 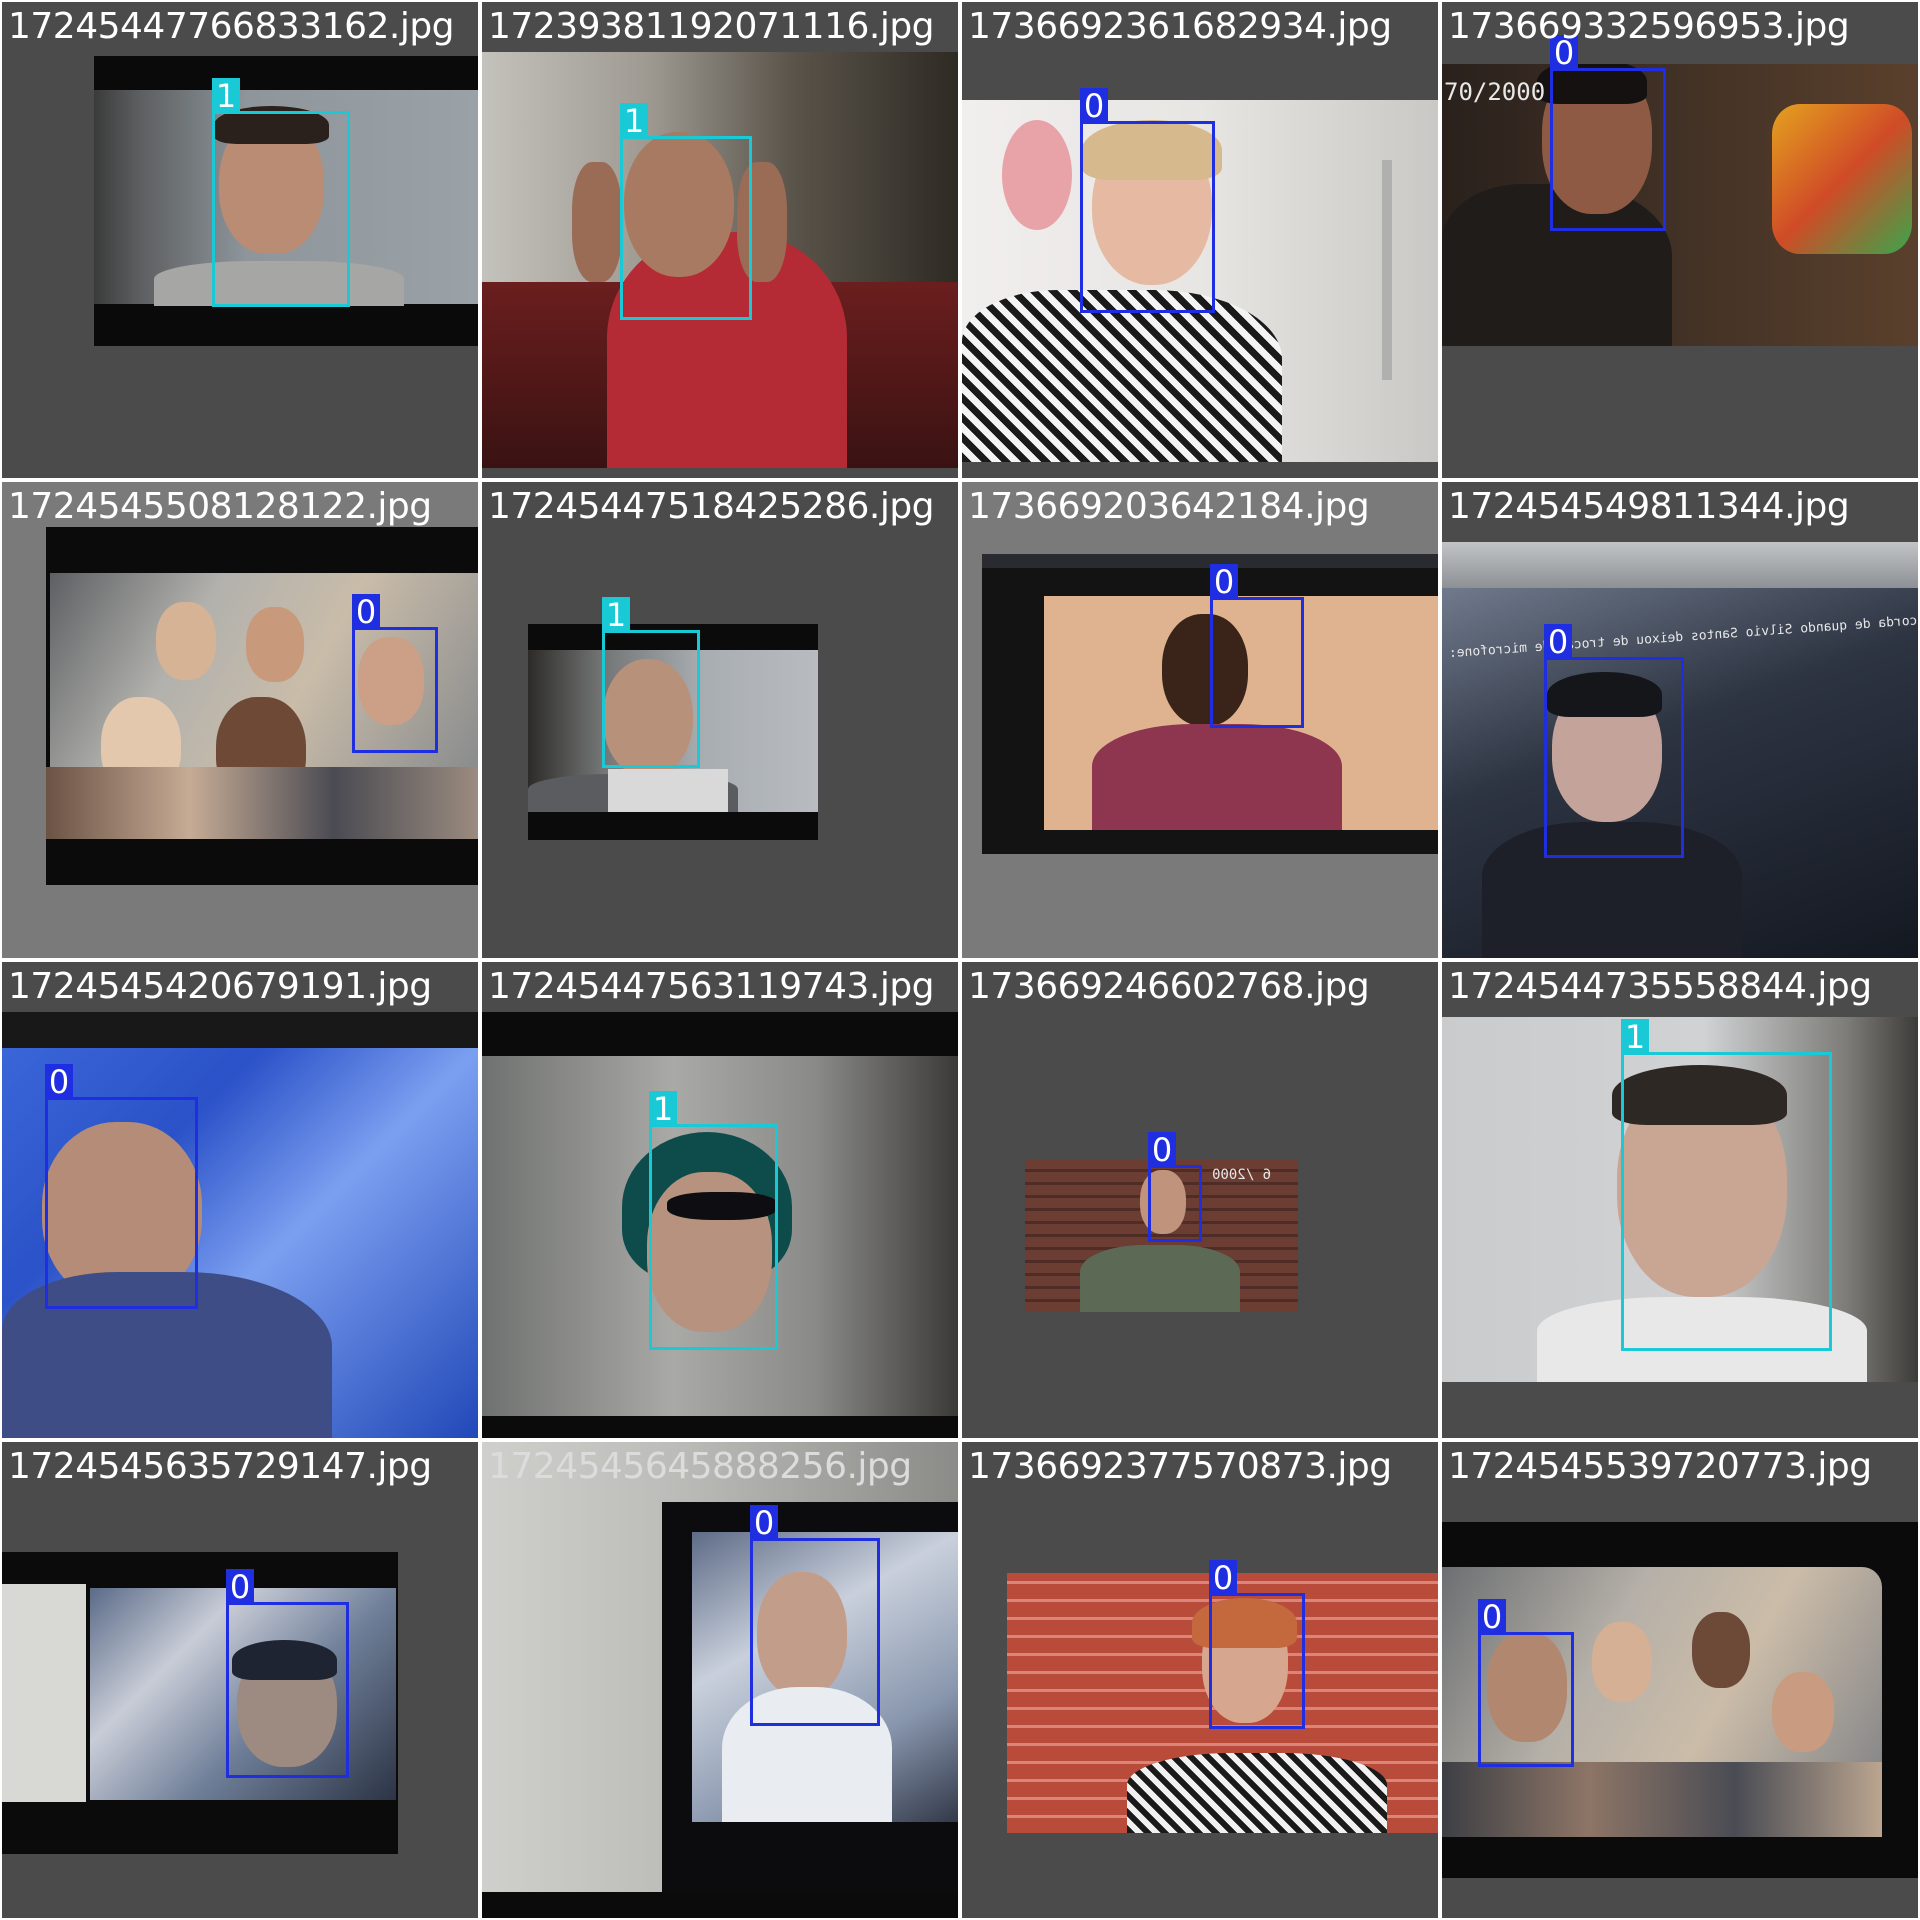 What do you see at coordinates (1649, 506) in the screenshot?
I see `tile-filename: 172454549811344.jpg` at bounding box center [1649, 506].